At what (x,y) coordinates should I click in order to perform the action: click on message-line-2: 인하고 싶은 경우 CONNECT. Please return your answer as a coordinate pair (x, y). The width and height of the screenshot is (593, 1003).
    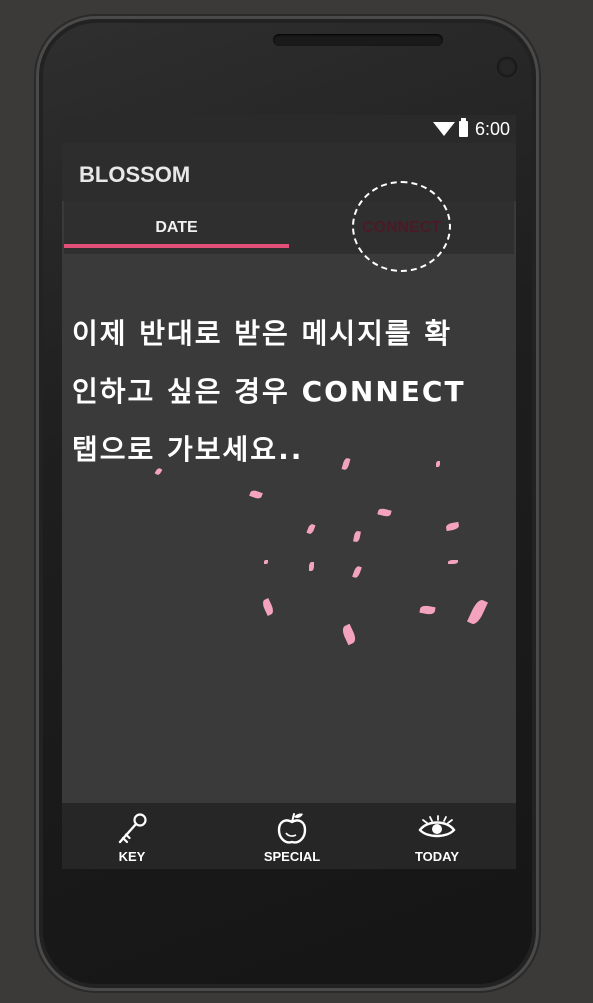
    Looking at the image, I should click on (269, 391).